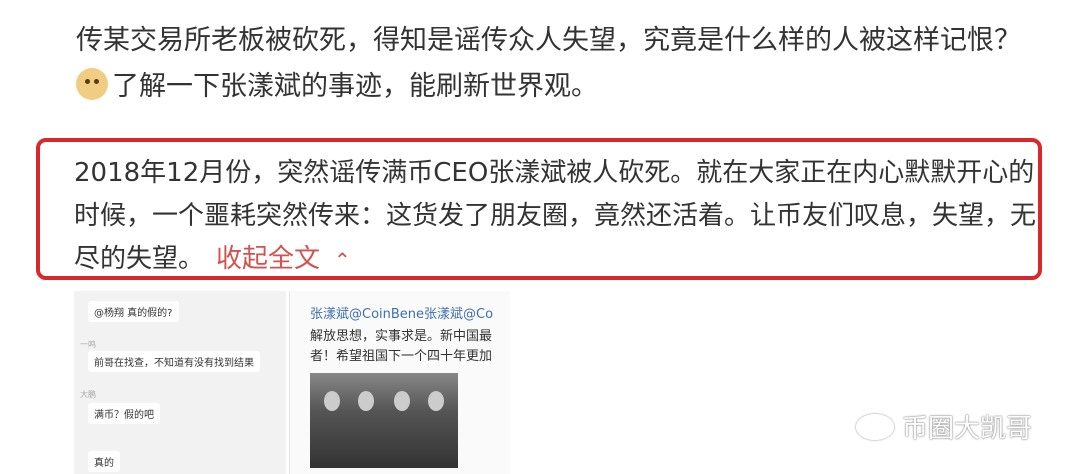  I want to click on wechat-icon, so click(875, 427).